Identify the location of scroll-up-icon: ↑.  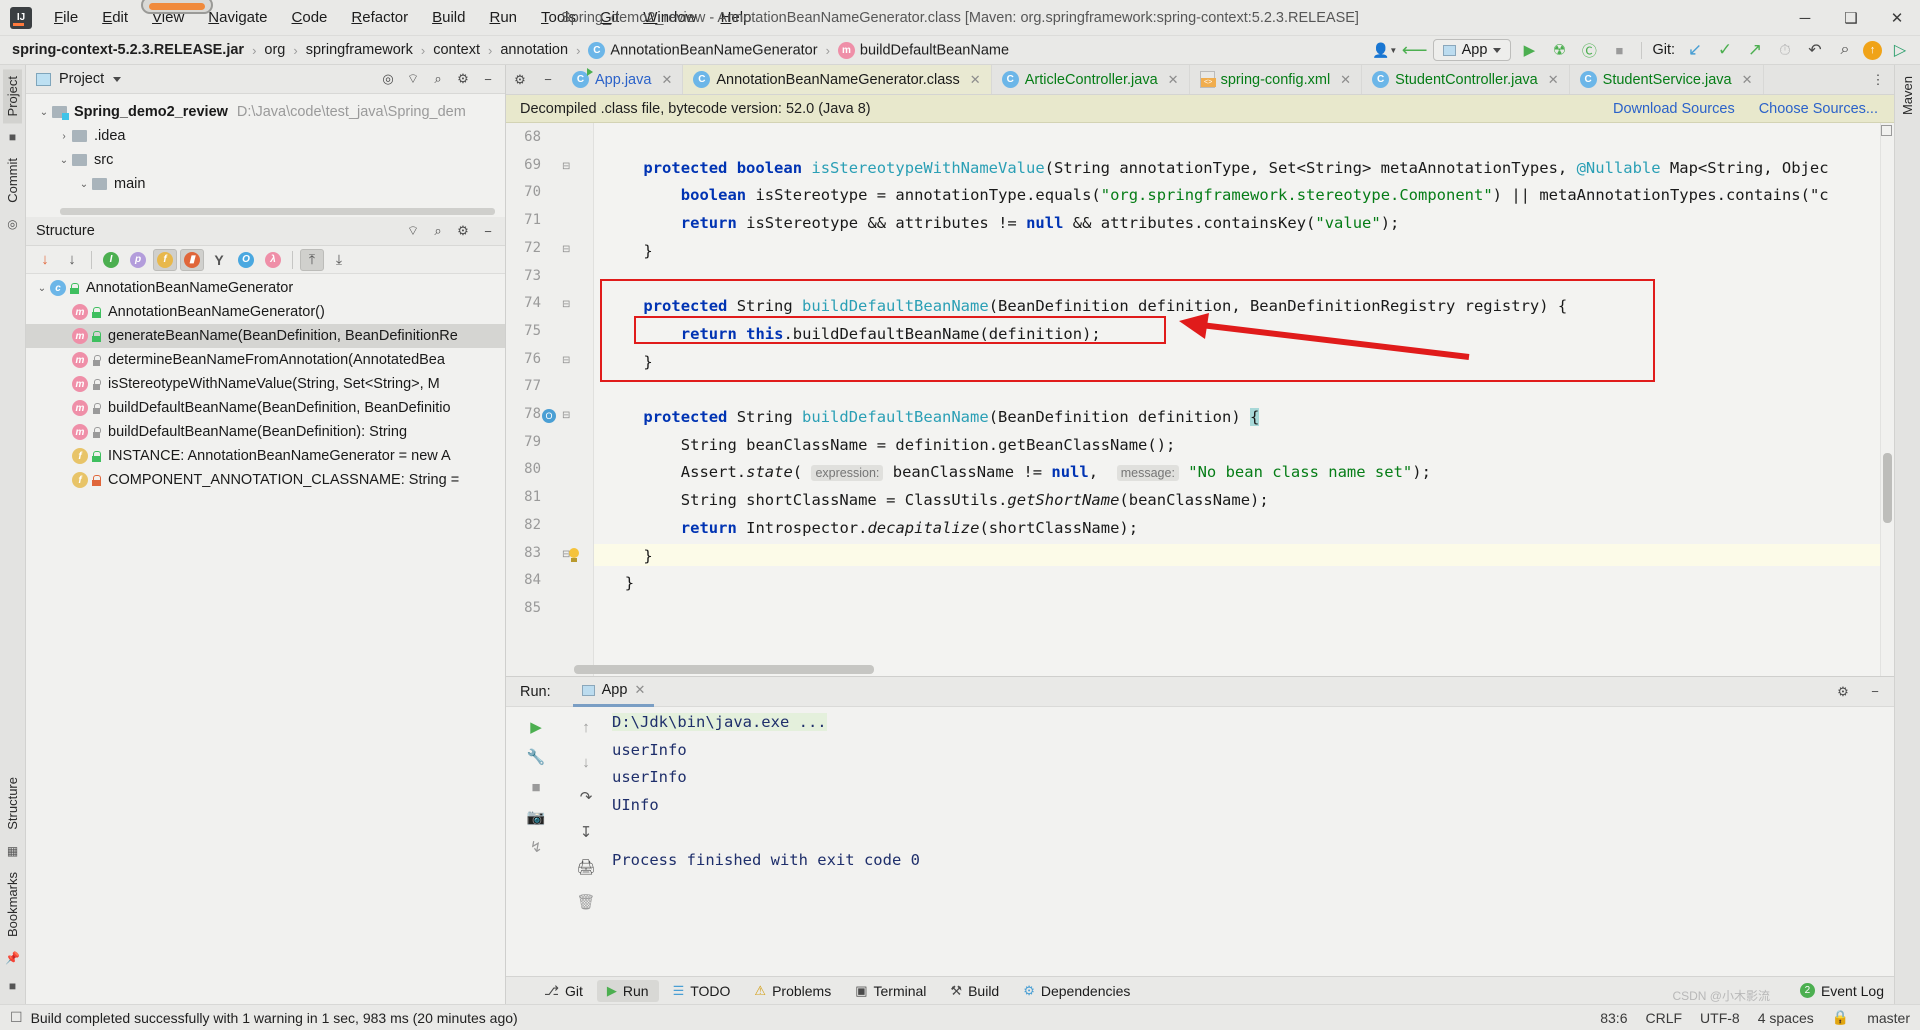
(586, 727).